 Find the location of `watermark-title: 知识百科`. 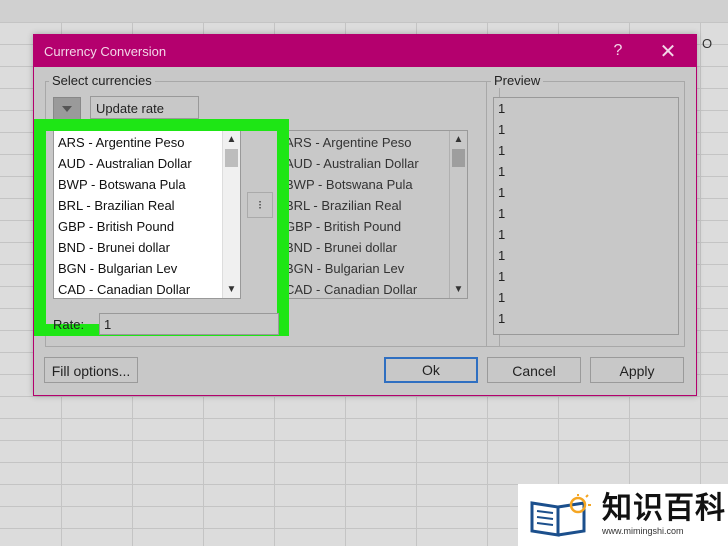

watermark-title: 知识百科 is located at coordinates (664, 508).